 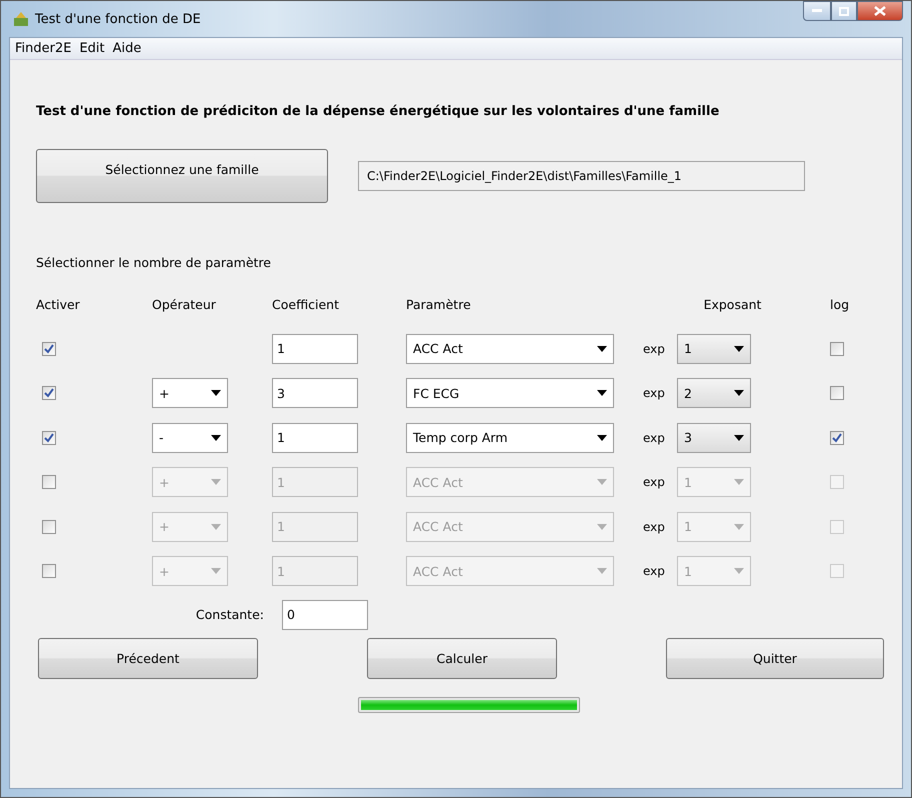 I want to click on minimize-icon, so click(x=817, y=11).